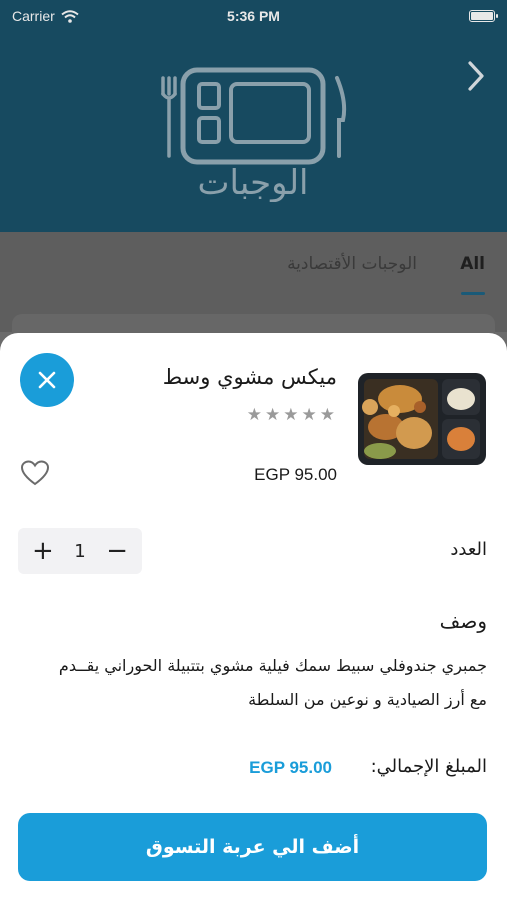 This screenshot has width=507, height=900. I want to click on status-bar: Carrier 5:36 PM, so click(253, 16).